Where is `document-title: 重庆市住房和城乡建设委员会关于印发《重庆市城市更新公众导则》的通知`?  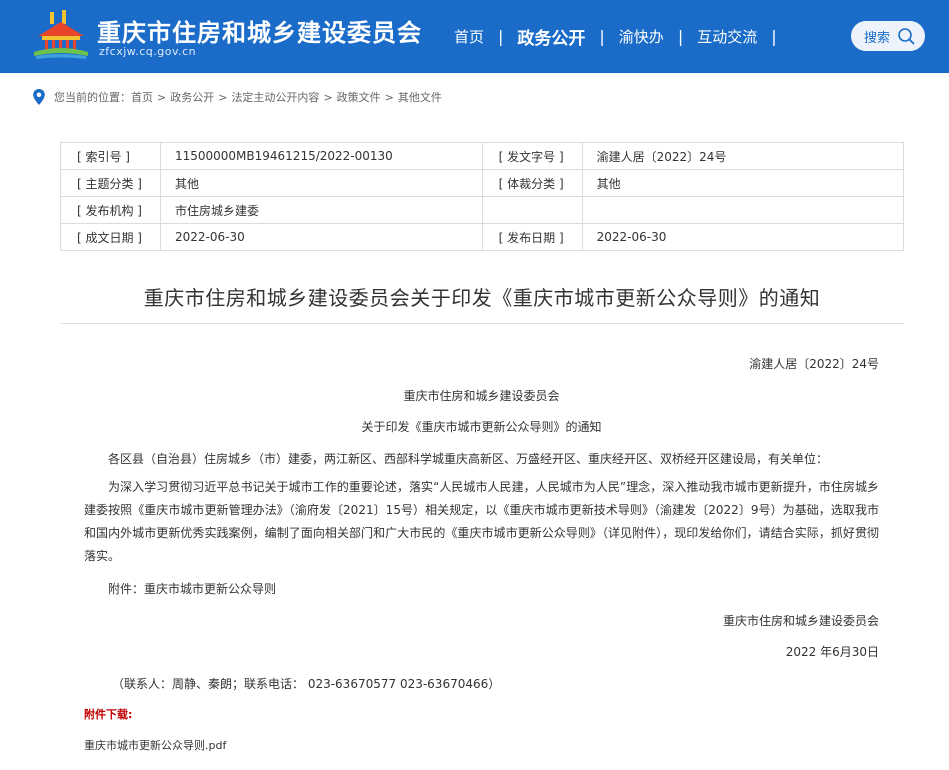 document-title: 重庆市住房和城乡建设委员会关于印发《重庆市城市更新公众导则》的通知 is located at coordinates (482, 298).